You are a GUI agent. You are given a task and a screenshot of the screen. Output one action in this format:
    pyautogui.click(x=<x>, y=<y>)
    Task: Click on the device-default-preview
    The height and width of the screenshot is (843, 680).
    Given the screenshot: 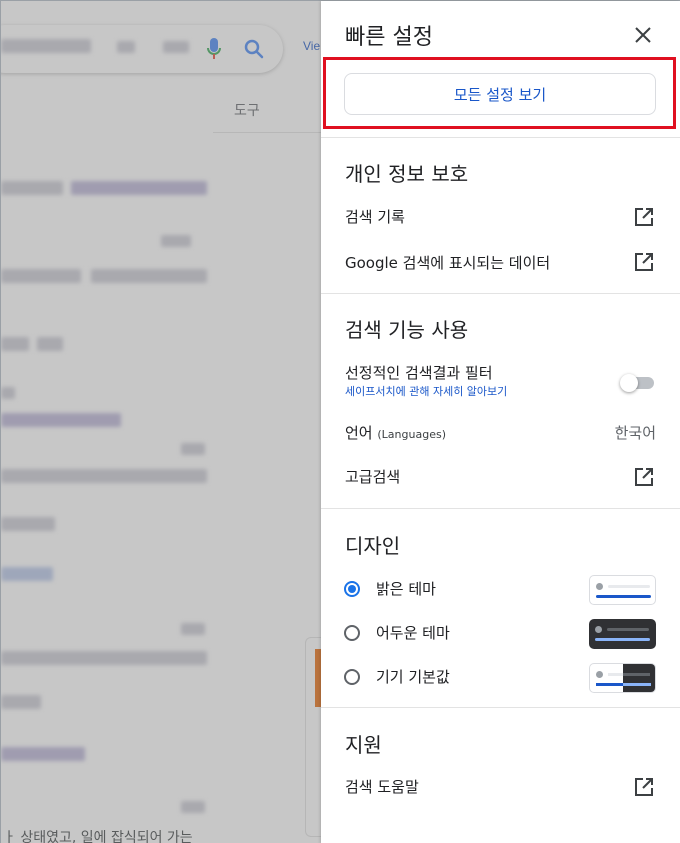 What is the action you would take?
    pyautogui.click(x=622, y=678)
    